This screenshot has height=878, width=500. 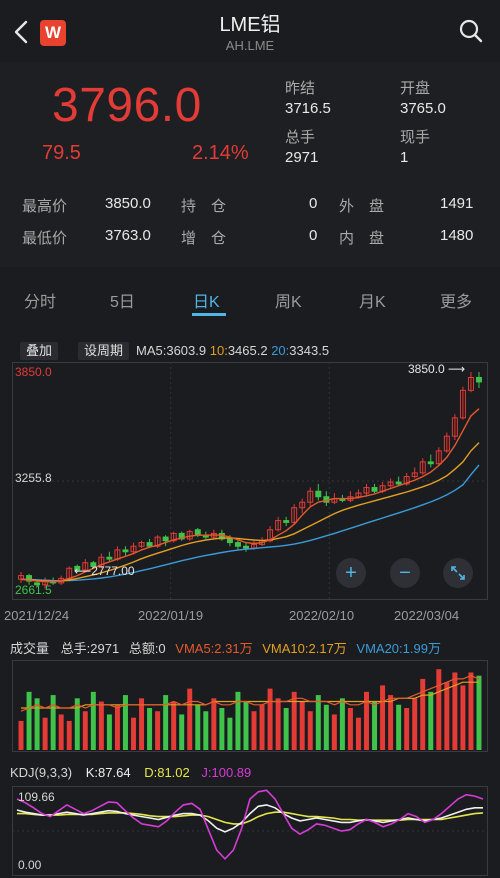 I want to click on inner-value: 1480, so click(x=457, y=235).